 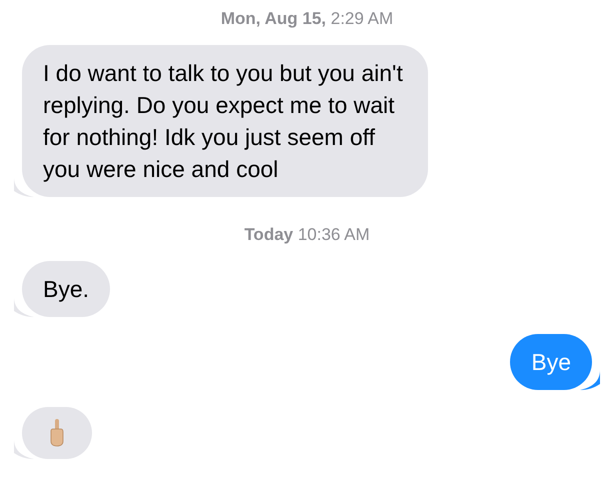 What do you see at coordinates (307, 19) in the screenshot?
I see `timestamp: Mon, Aug 15, 2:29 AM` at bounding box center [307, 19].